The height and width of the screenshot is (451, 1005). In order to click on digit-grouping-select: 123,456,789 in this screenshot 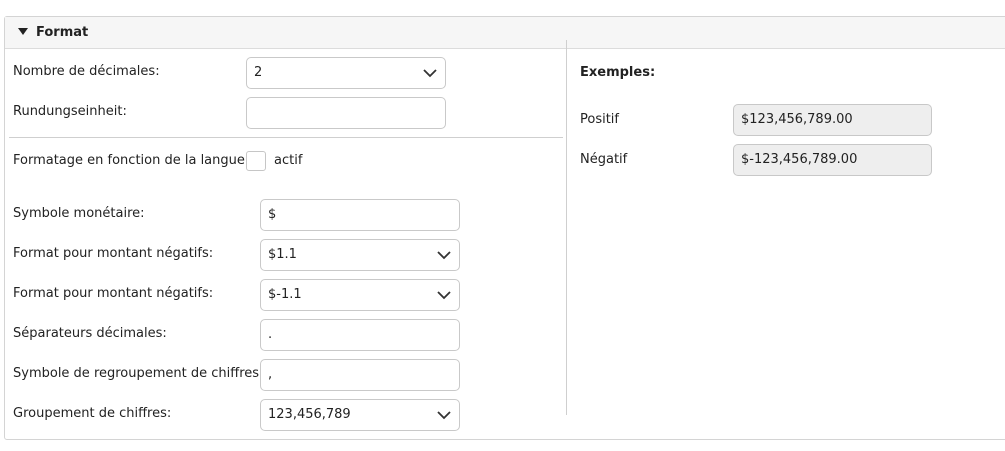, I will do `click(360, 415)`.